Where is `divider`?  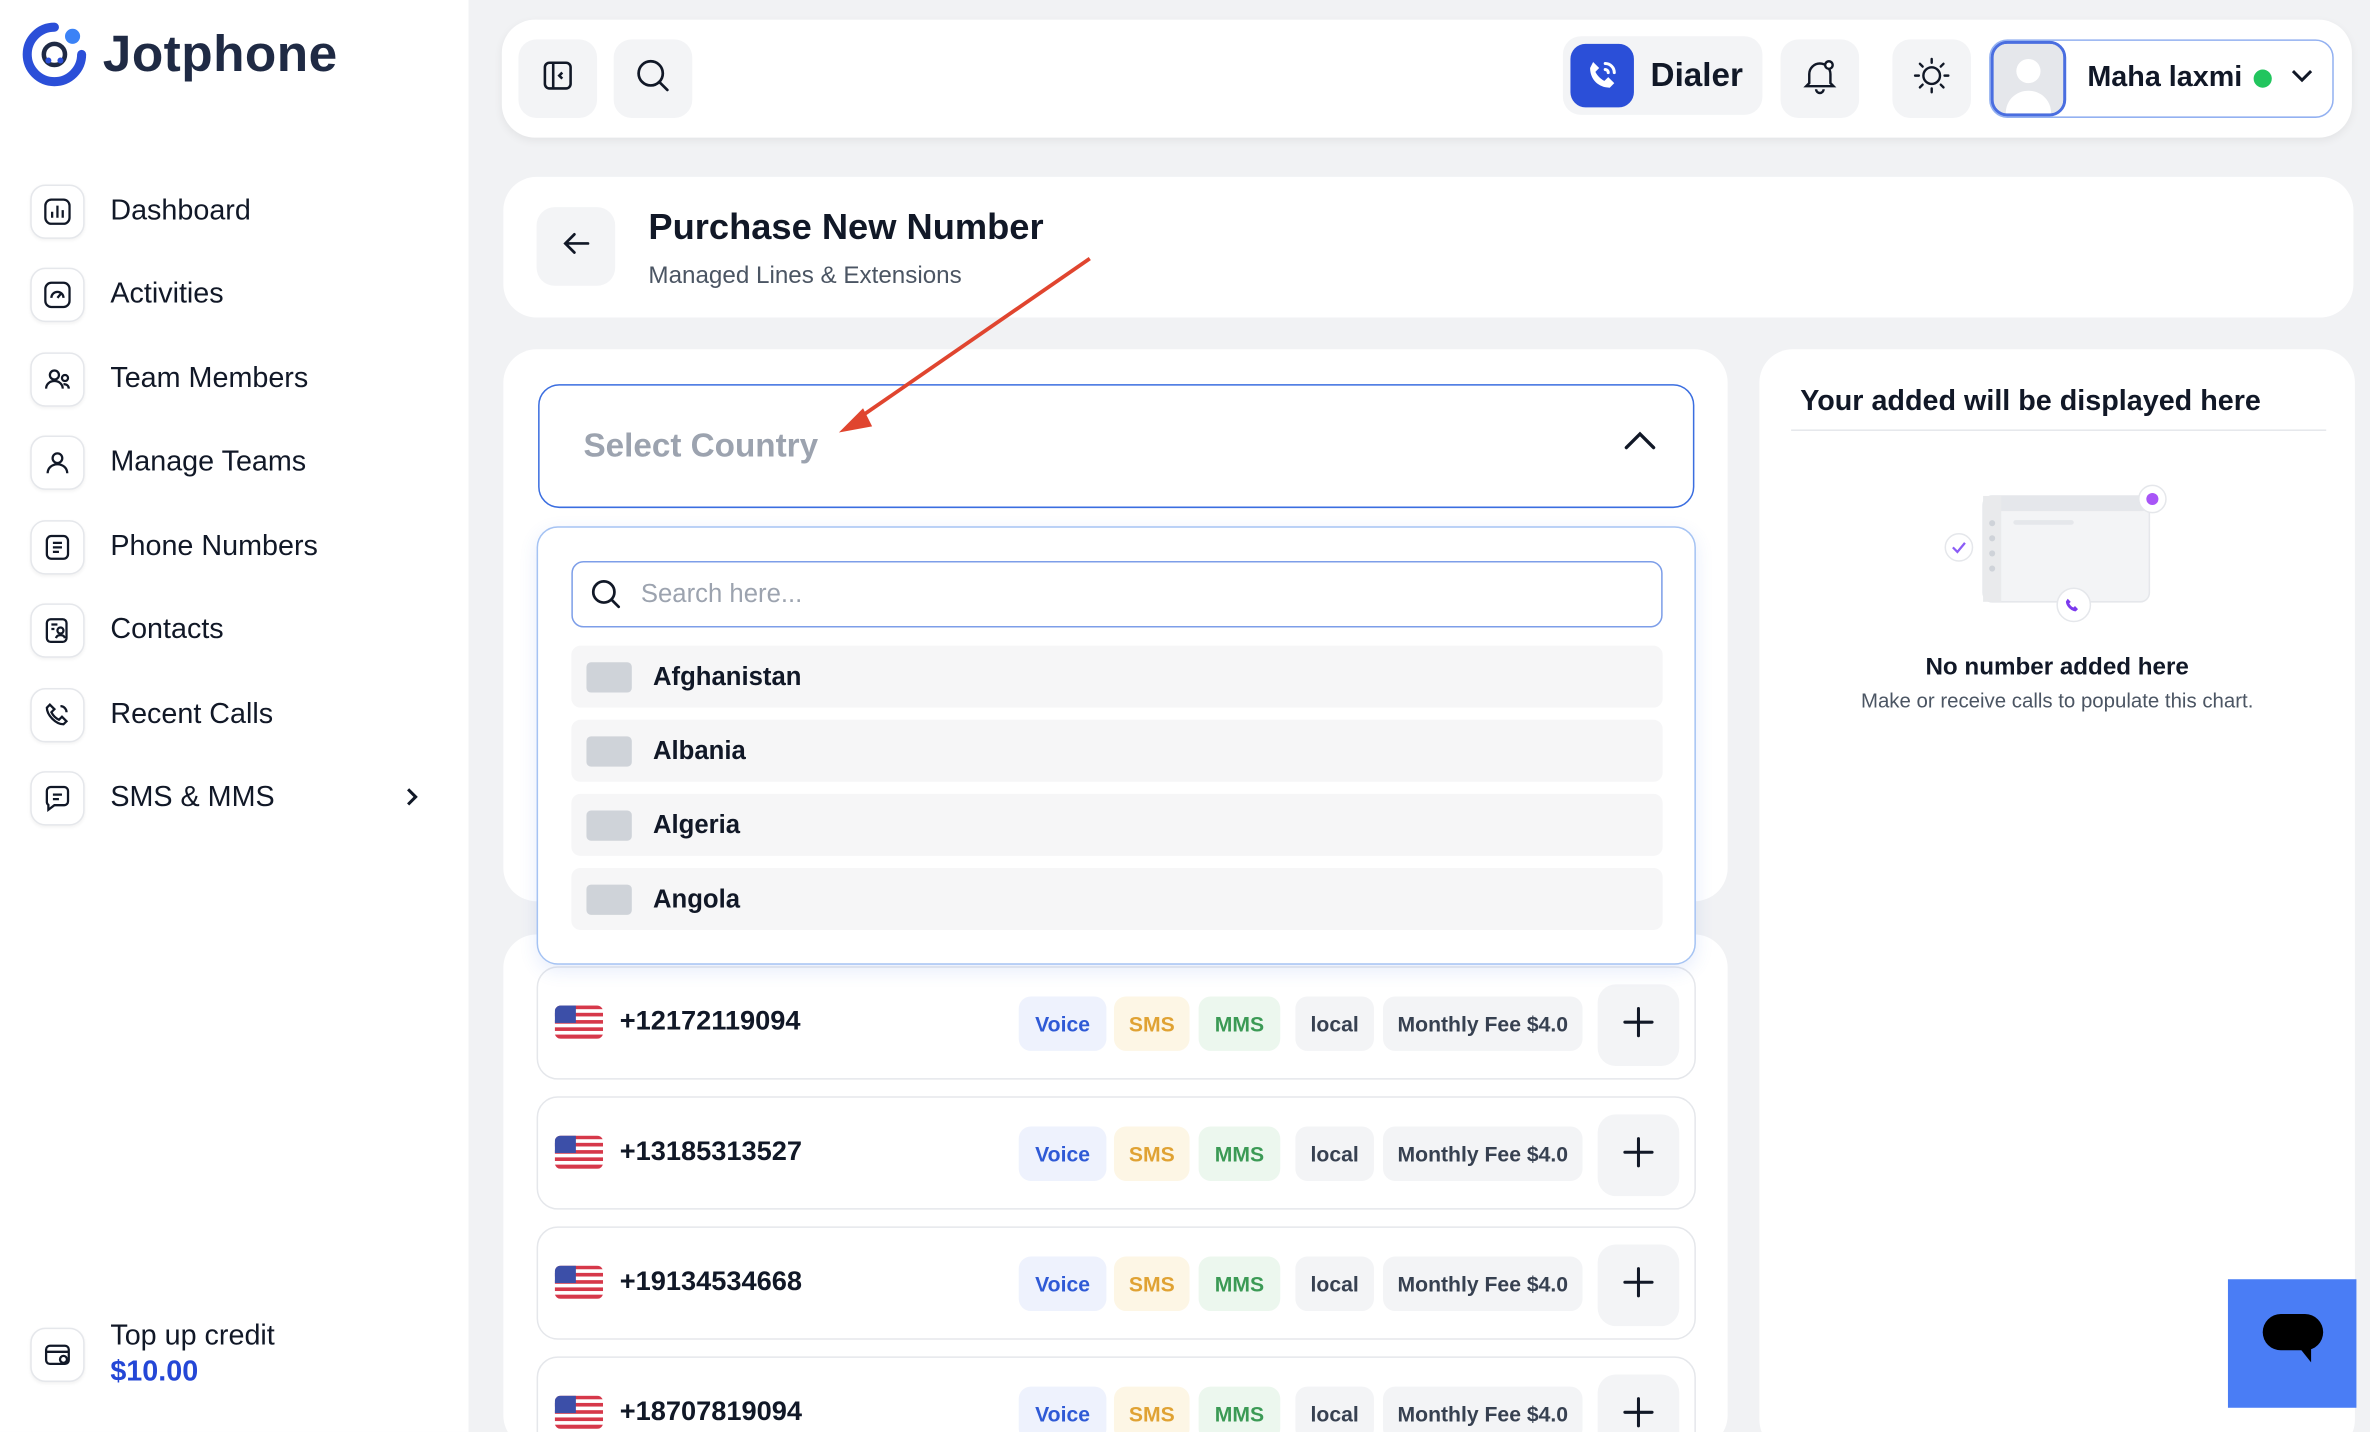 divider is located at coordinates (2059, 430).